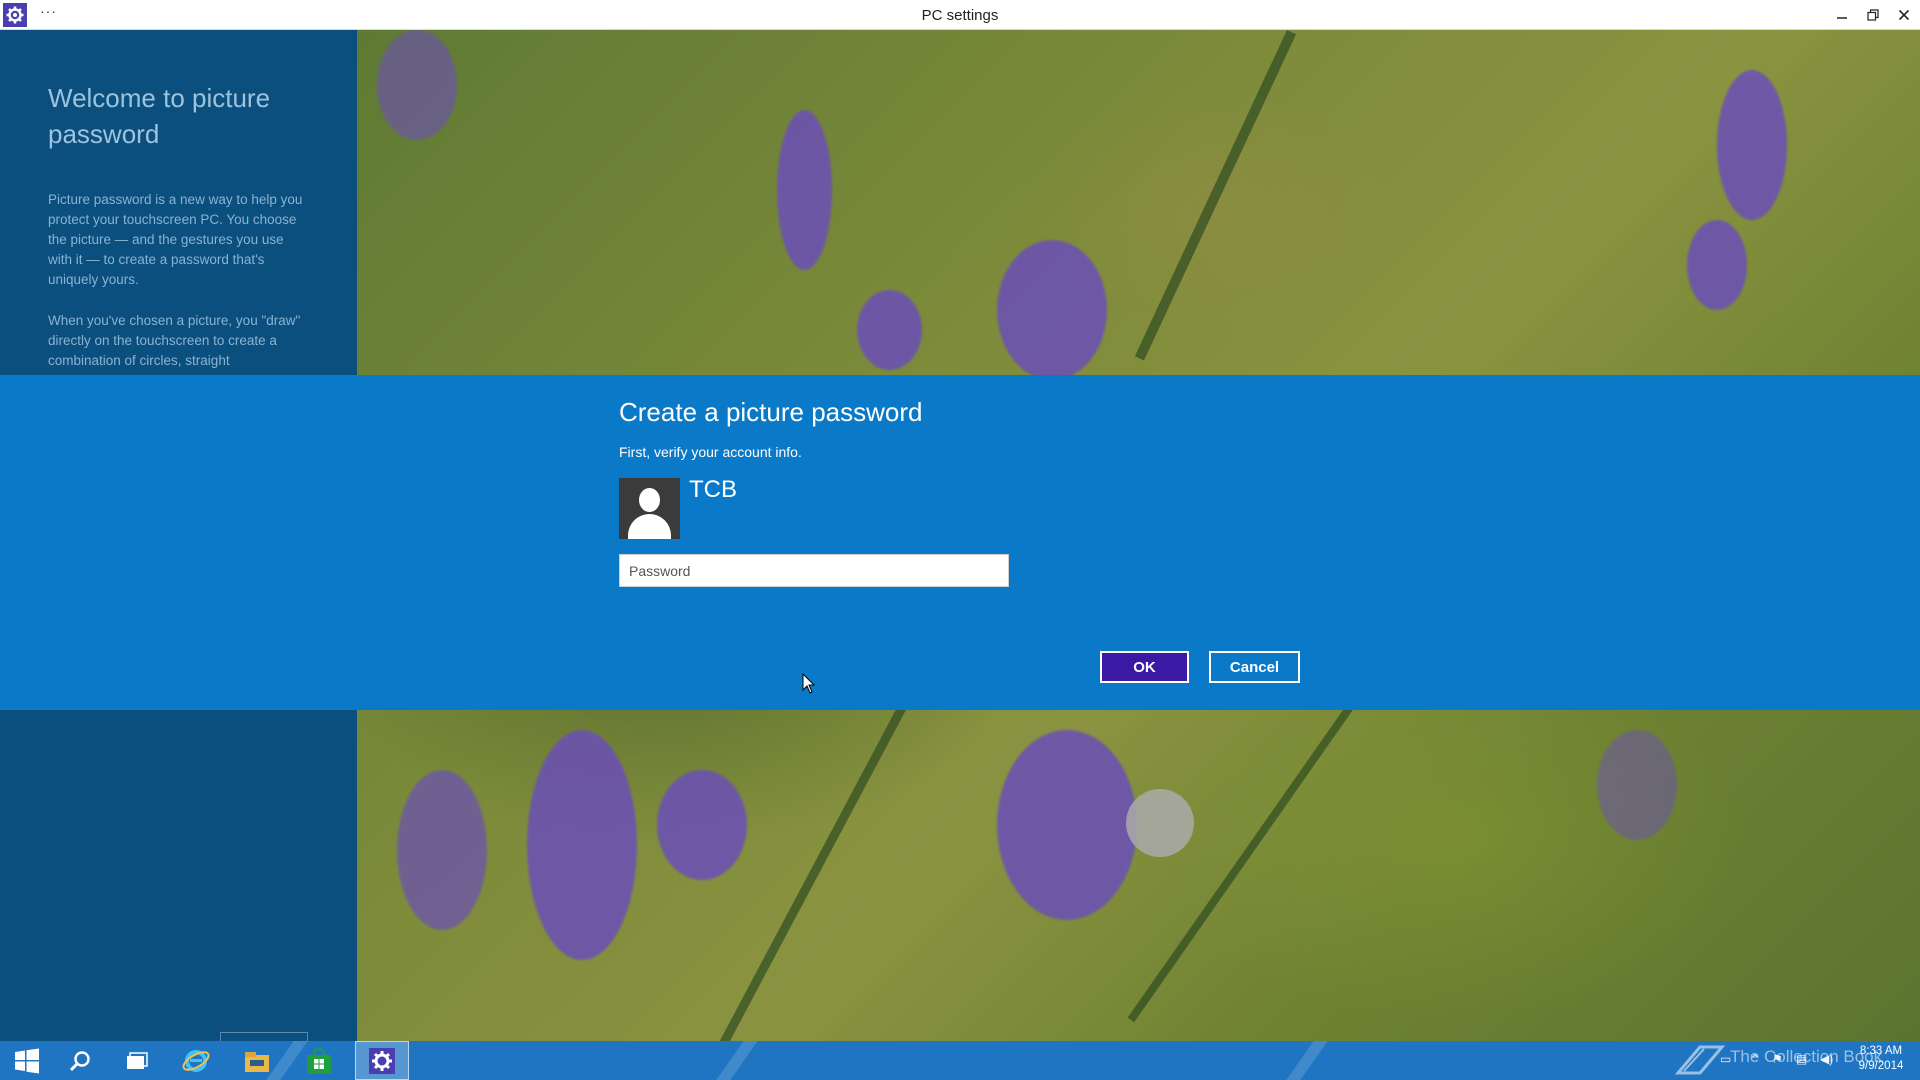 The height and width of the screenshot is (1080, 1920). I want to click on internet-explorer-icon, so click(196, 1060).